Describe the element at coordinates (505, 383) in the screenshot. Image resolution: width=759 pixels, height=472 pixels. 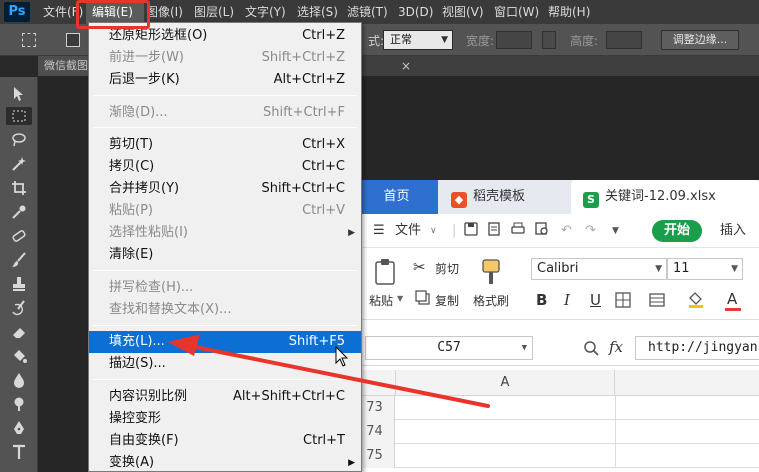
I see `column-header-a: A` at that location.